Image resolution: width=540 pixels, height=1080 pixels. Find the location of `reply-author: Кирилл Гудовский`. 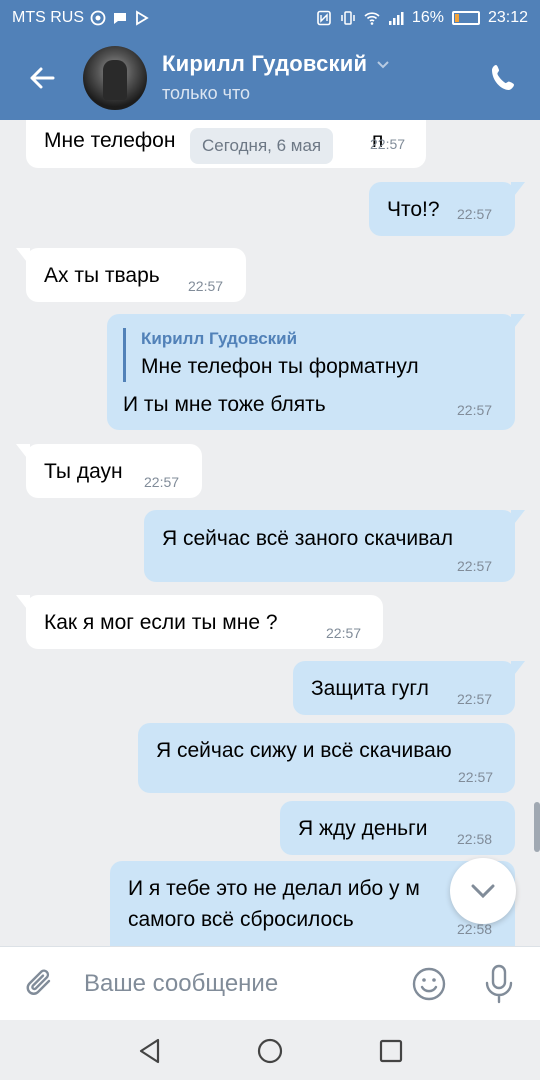

reply-author: Кирилл Гудовский is located at coordinates (219, 338).